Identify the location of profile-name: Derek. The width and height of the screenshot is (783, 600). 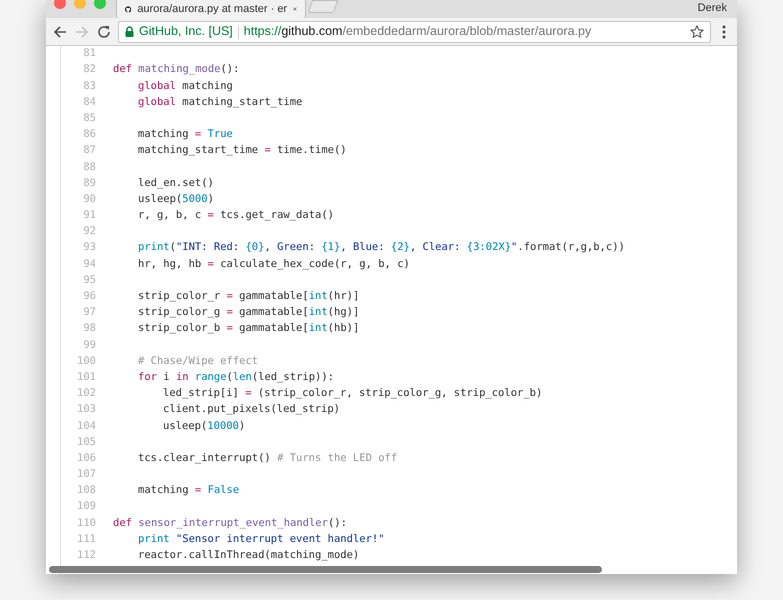
(712, 8).